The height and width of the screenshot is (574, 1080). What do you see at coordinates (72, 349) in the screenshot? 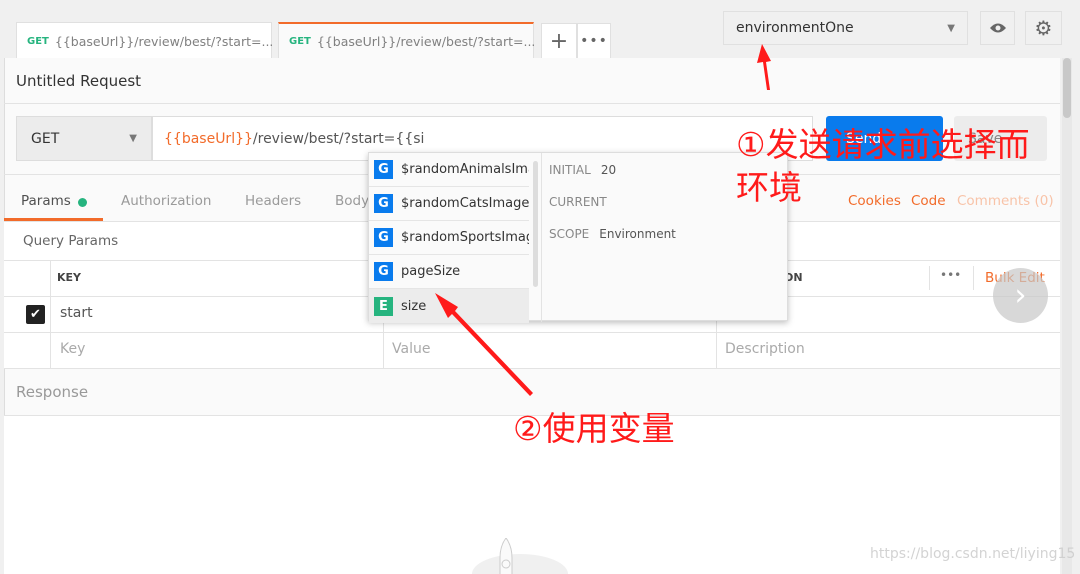
I see `key-input: Key` at bounding box center [72, 349].